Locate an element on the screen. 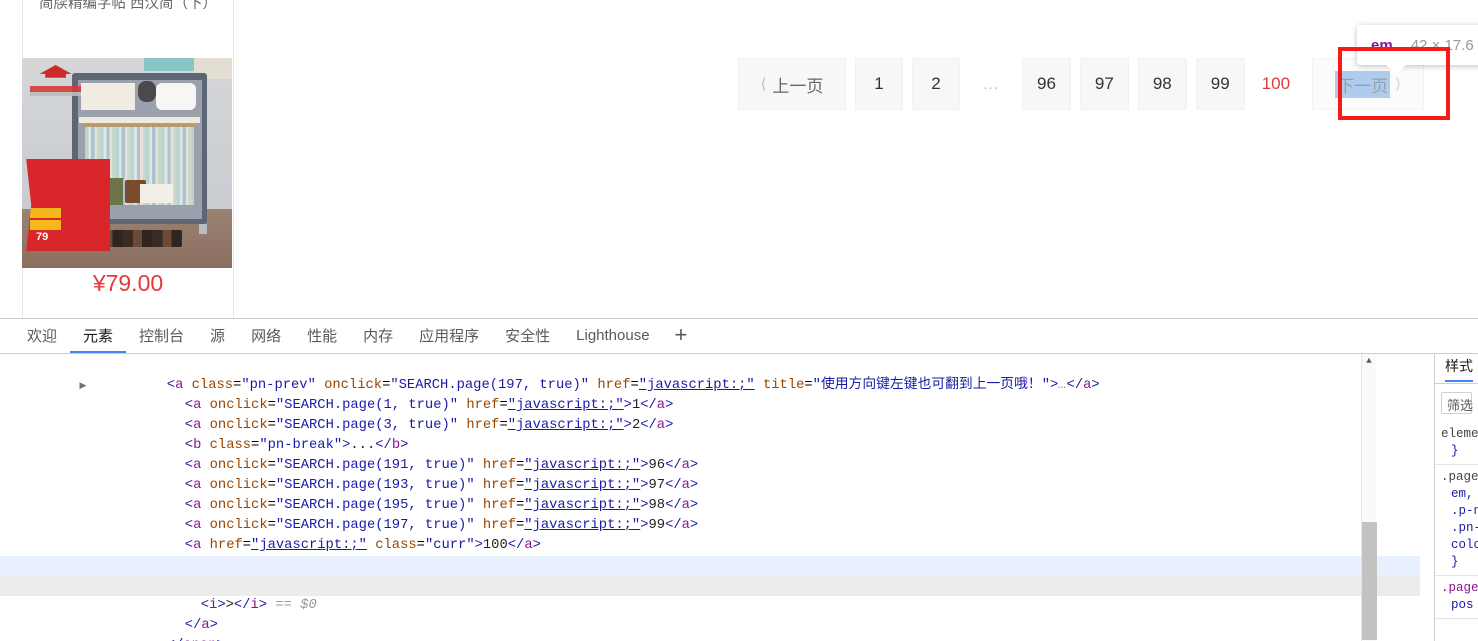 This screenshot has height=641, width=1478. inspect-tooltip-tag: em is located at coordinates (1382, 45).